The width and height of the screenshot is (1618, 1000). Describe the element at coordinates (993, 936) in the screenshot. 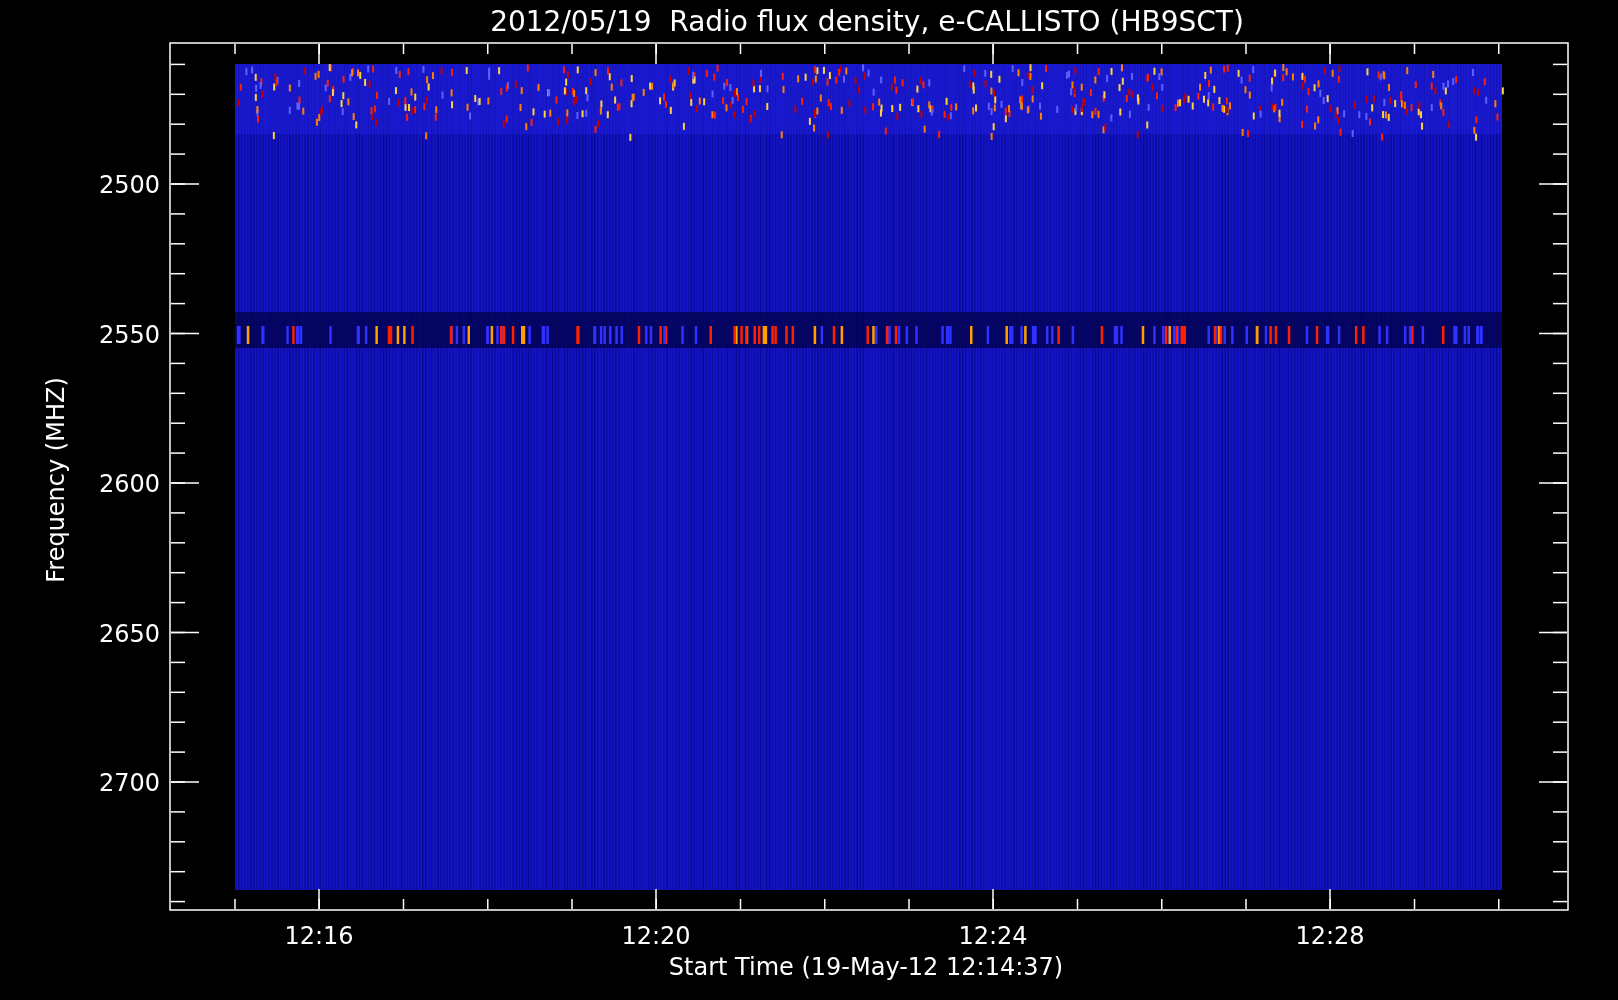

I see `tick-label: 12:24` at that location.